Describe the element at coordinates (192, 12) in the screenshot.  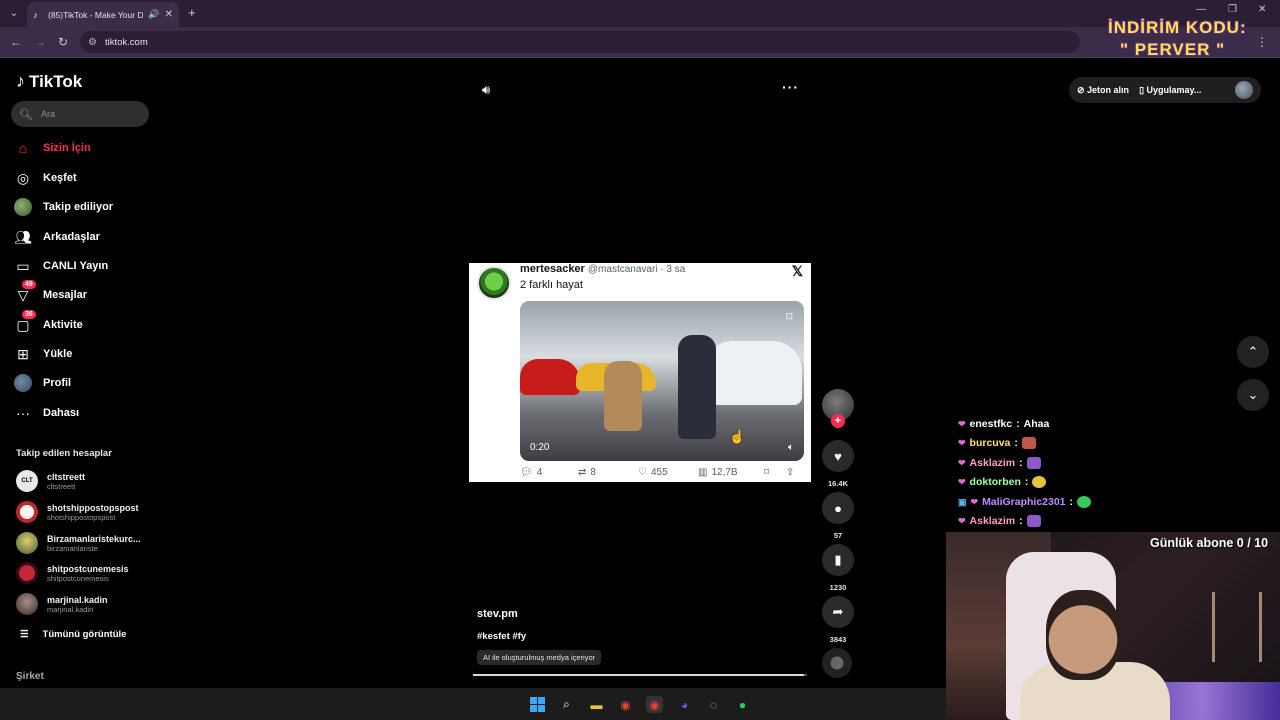
I see `new-tab-button: +` at that location.